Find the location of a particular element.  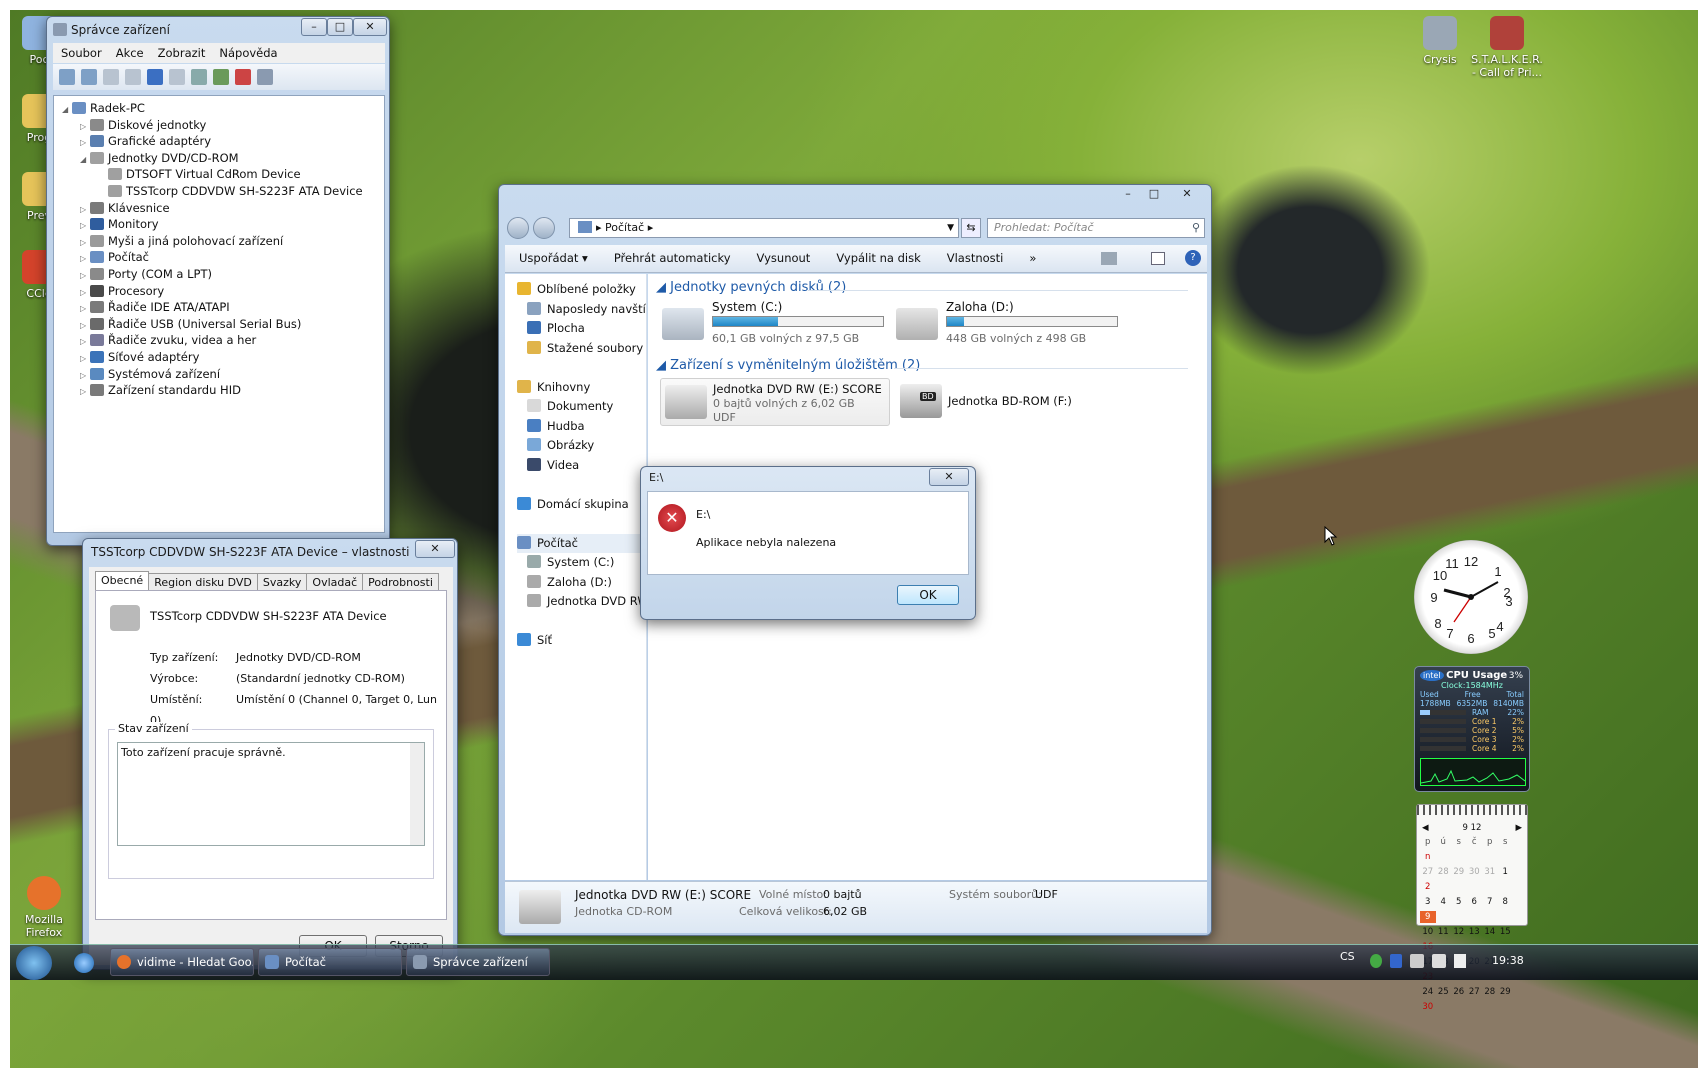

language-indicator: CS is located at coordinates (1347, 956).